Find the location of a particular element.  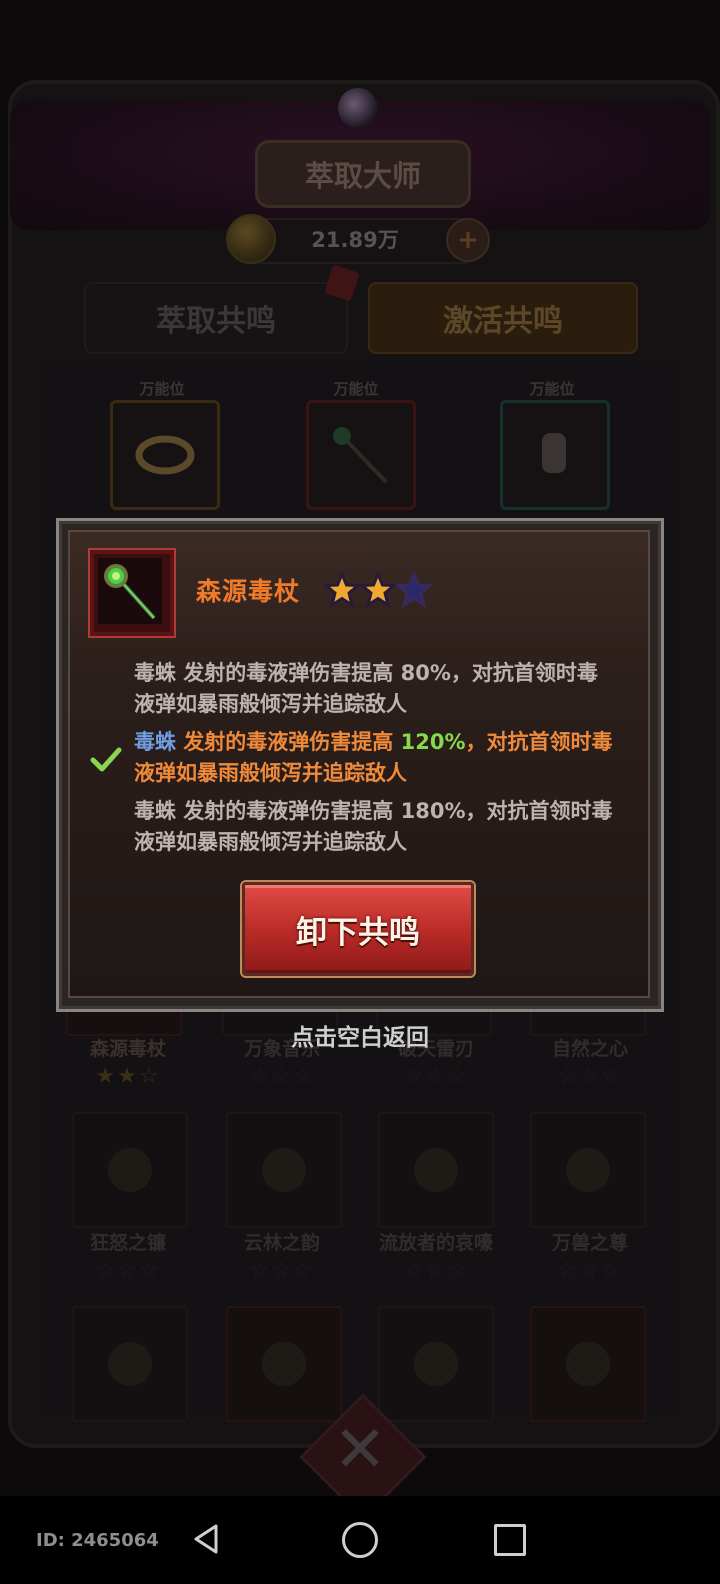

grid-item-name: 狂怒之镰 is located at coordinates (127, 1243).